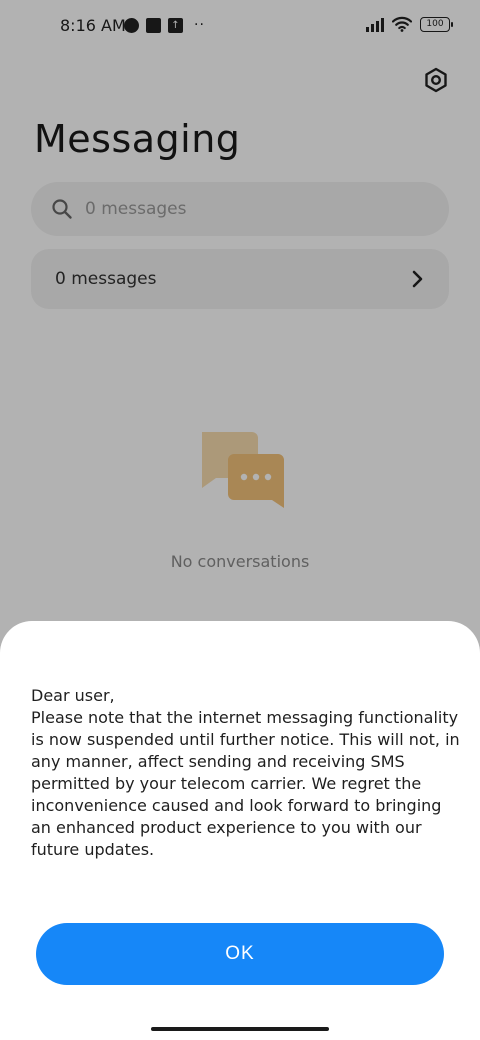  Describe the element at coordinates (240, 954) in the screenshot. I see `ok-button: OK` at that location.